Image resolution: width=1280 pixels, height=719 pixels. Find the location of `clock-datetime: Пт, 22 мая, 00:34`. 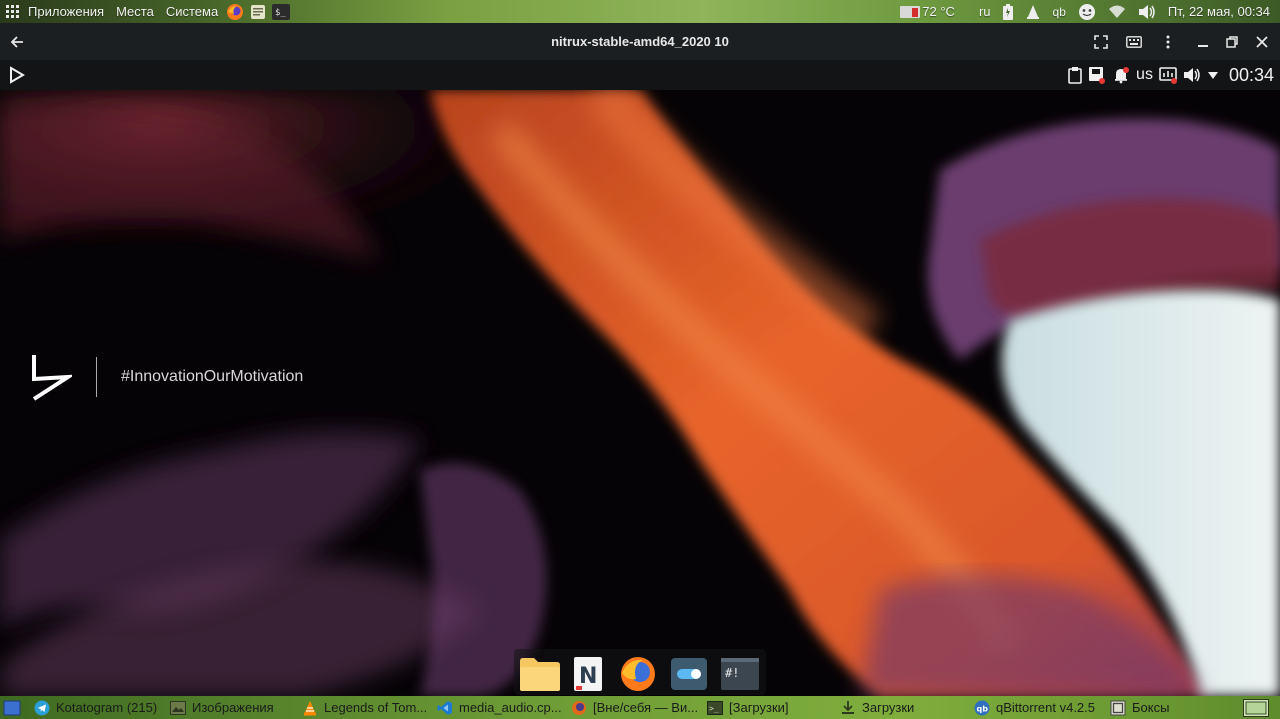

clock-datetime: Пт, 22 мая, 00:34 is located at coordinates (1219, 11).